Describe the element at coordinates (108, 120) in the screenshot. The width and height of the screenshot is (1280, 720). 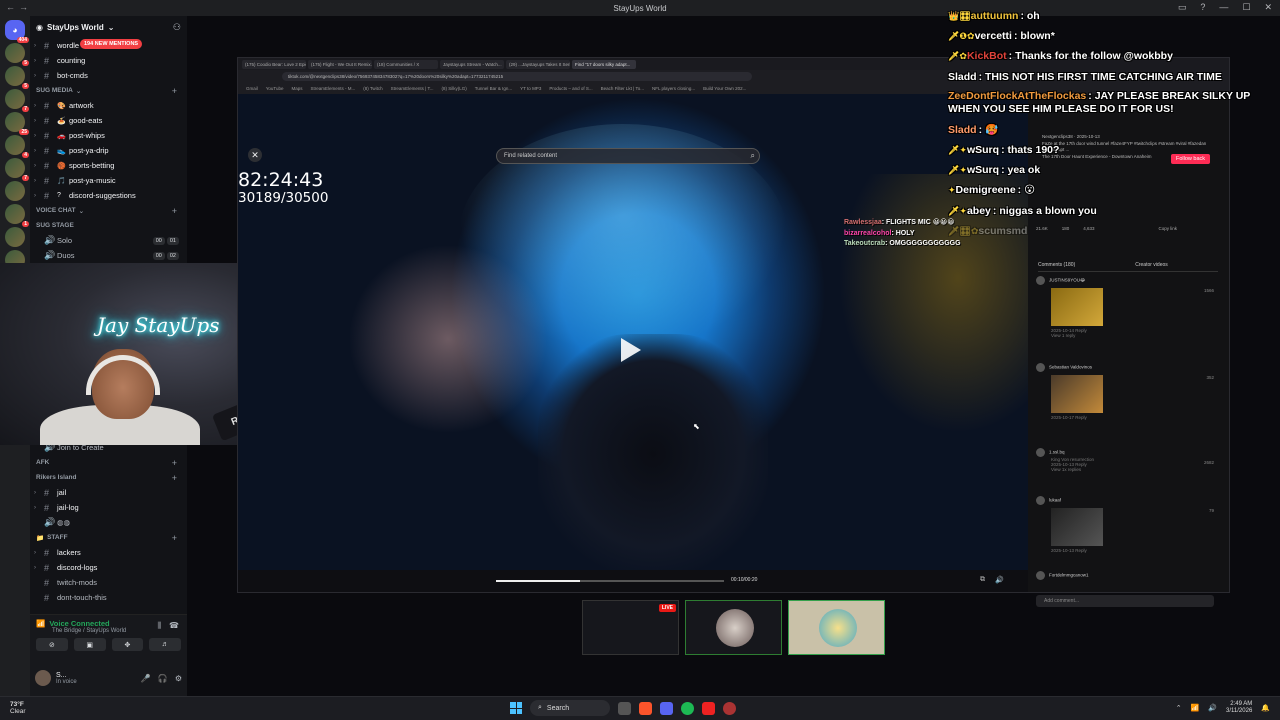
I see `channel-item: › # 🍝 good-eats` at that location.